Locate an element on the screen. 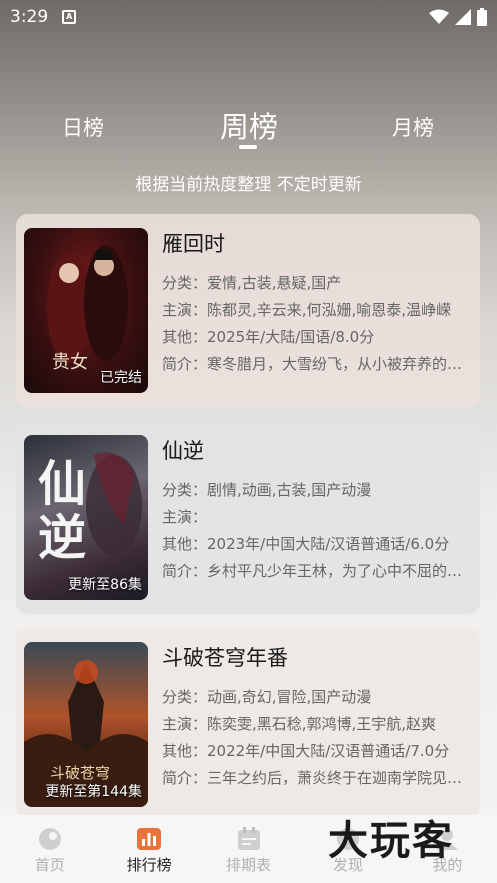 The image size is (497, 883). card-other: 其他：2022年/中国大陆/汉语普通话/7.0分 is located at coordinates (306, 751).